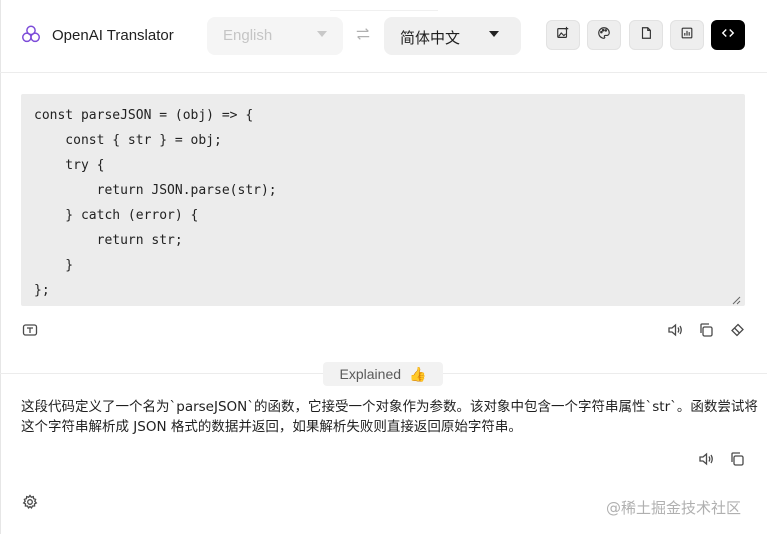 The image size is (767, 534). I want to click on gear-icon, so click(30, 502).